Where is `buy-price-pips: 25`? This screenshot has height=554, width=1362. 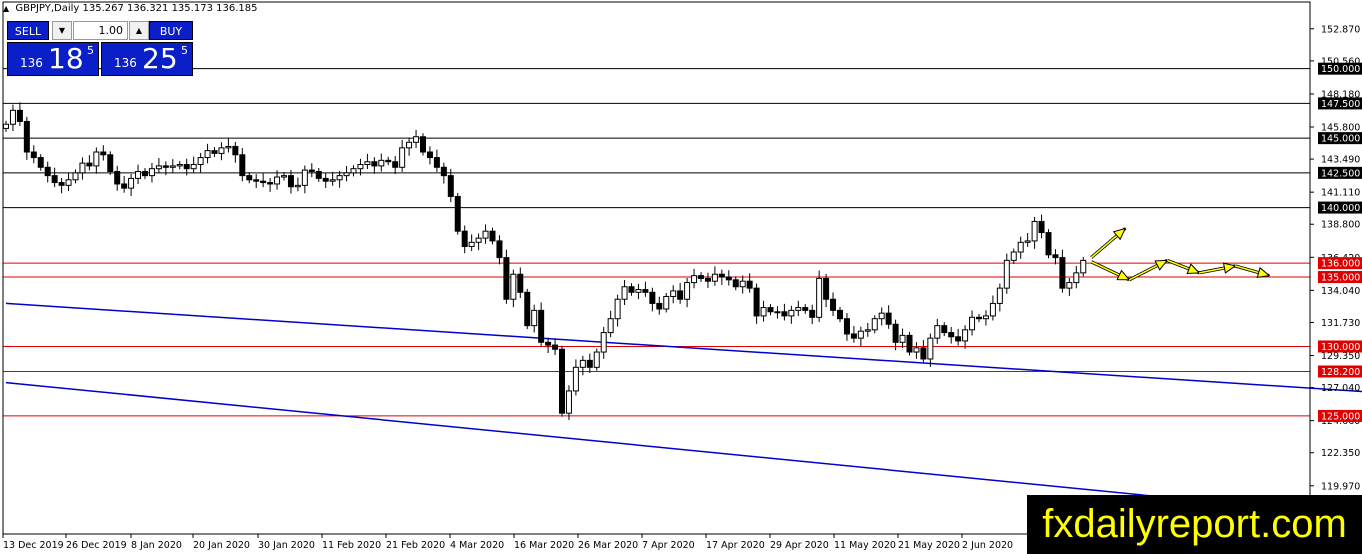
buy-price-pips: 25 is located at coordinates (160, 58).